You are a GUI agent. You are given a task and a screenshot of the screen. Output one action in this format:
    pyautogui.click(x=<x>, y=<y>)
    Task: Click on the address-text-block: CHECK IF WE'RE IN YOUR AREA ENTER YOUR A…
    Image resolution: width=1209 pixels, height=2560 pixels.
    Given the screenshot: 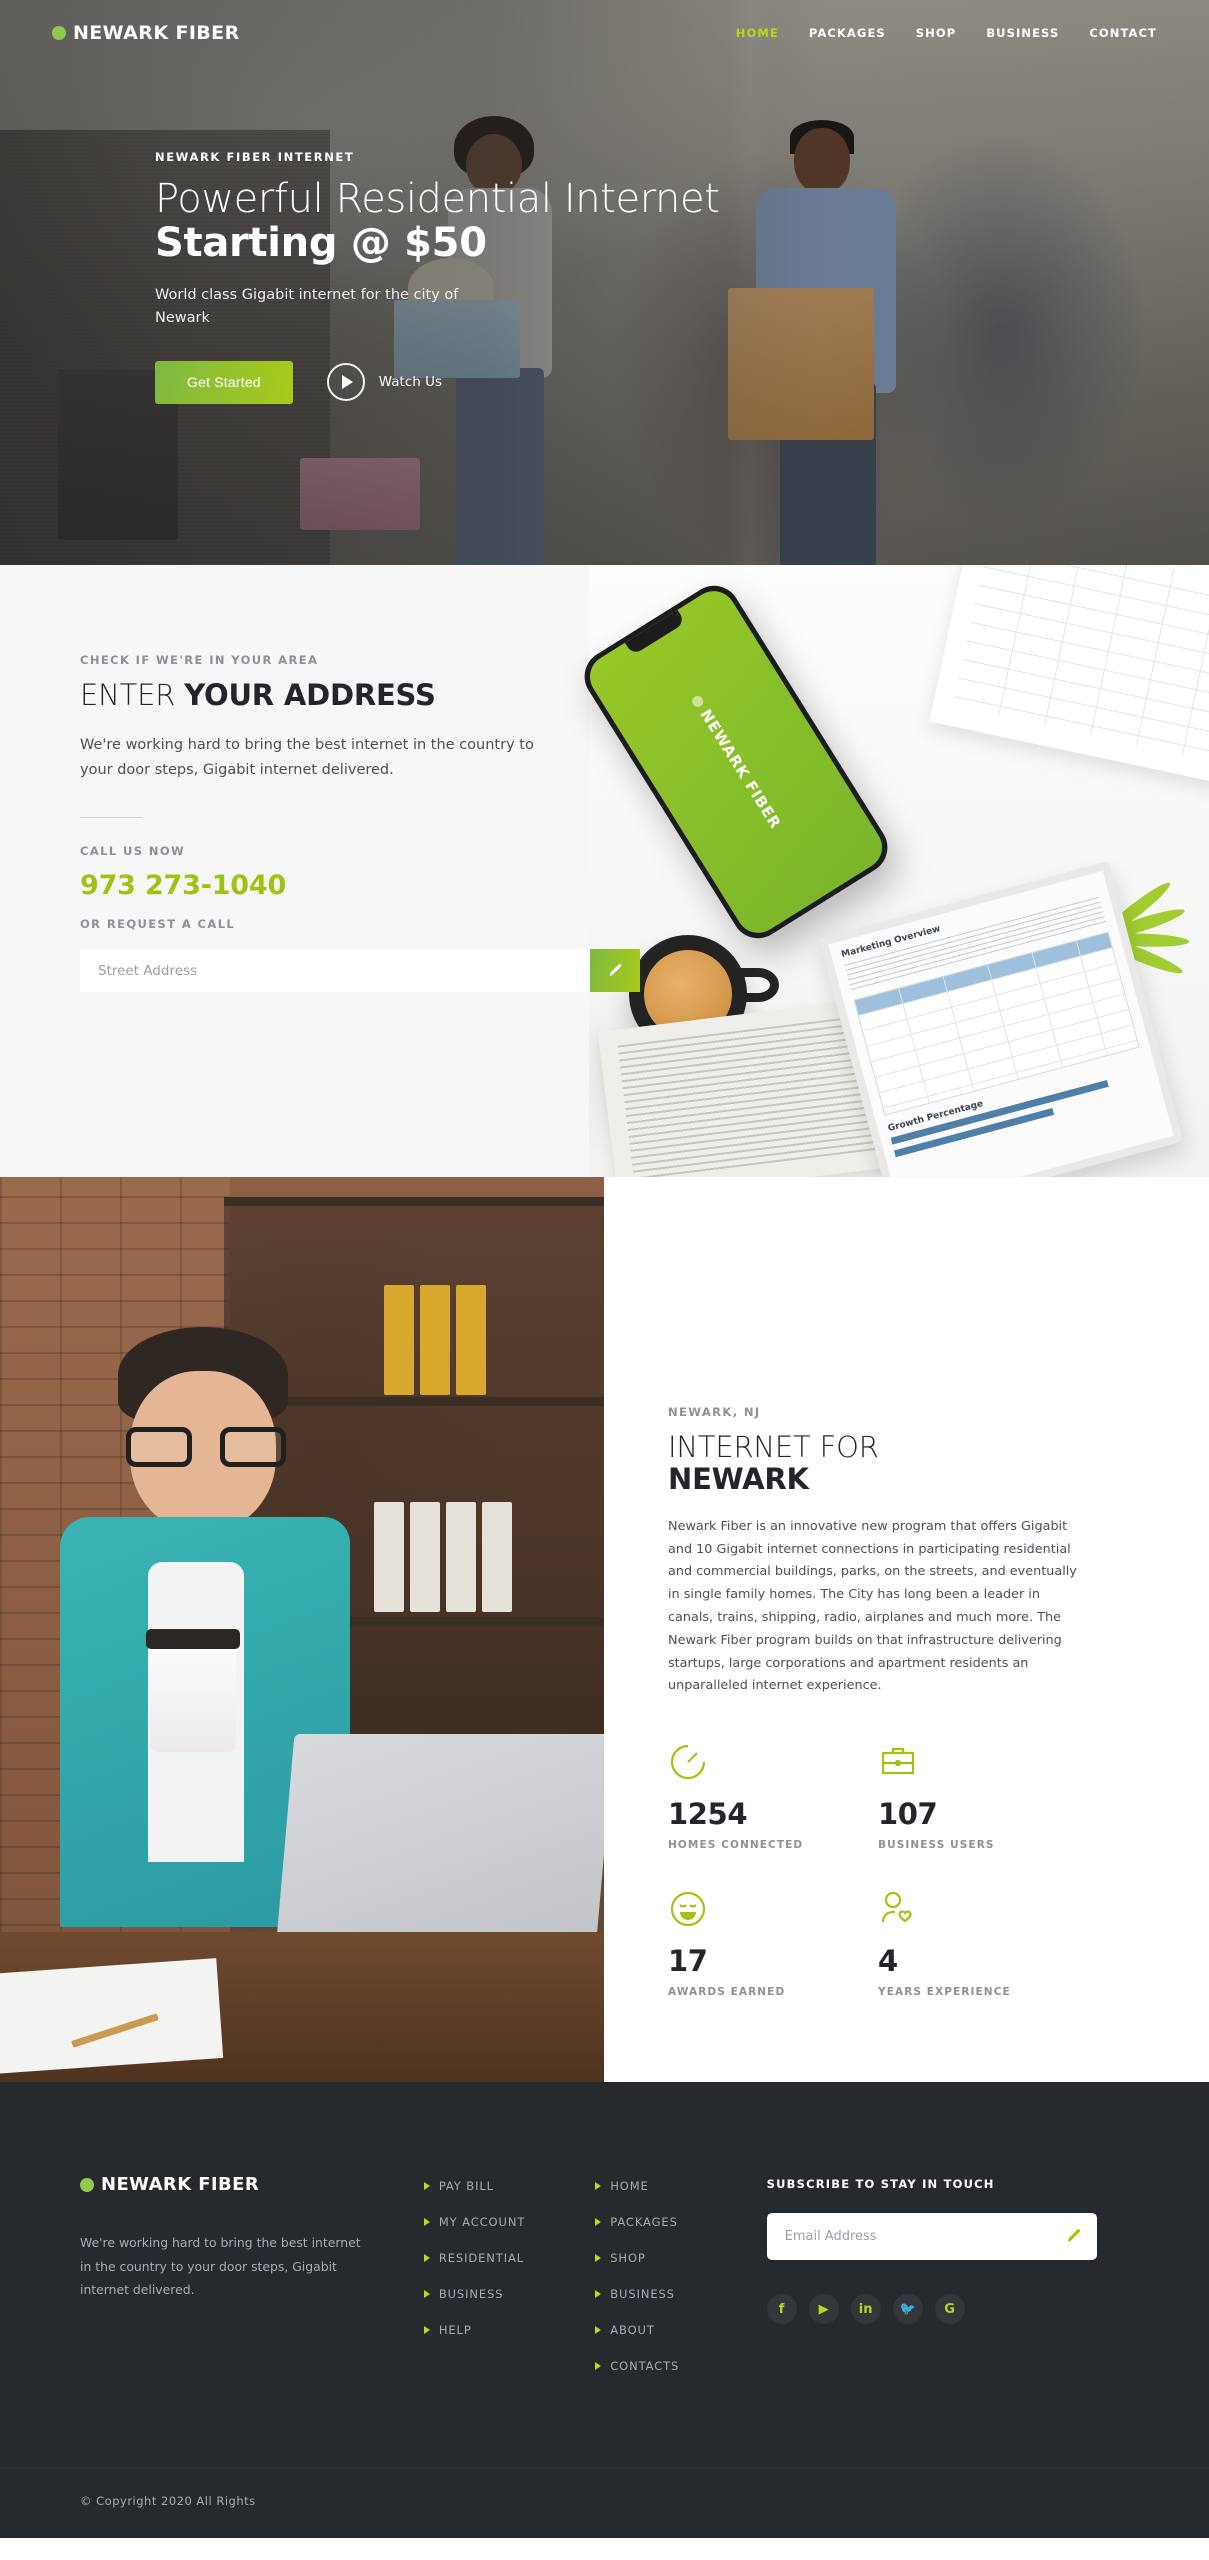 What is the action you would take?
    pyautogui.click(x=360, y=823)
    